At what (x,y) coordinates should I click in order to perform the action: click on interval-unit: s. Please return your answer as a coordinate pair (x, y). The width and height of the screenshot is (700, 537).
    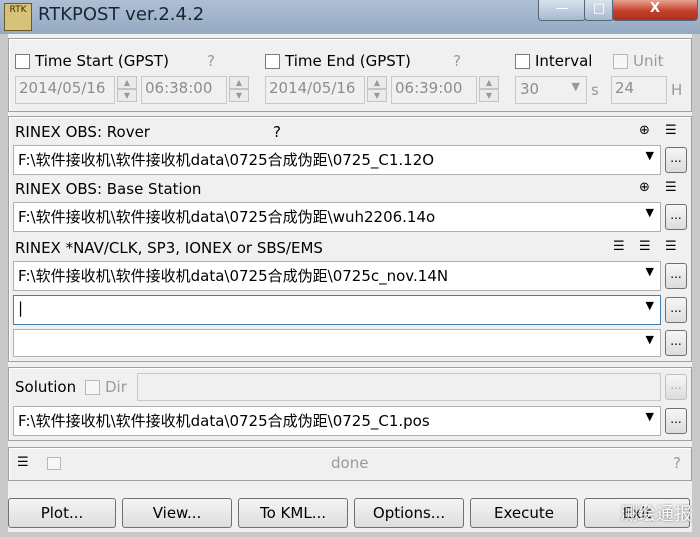
    Looking at the image, I should click on (595, 90).